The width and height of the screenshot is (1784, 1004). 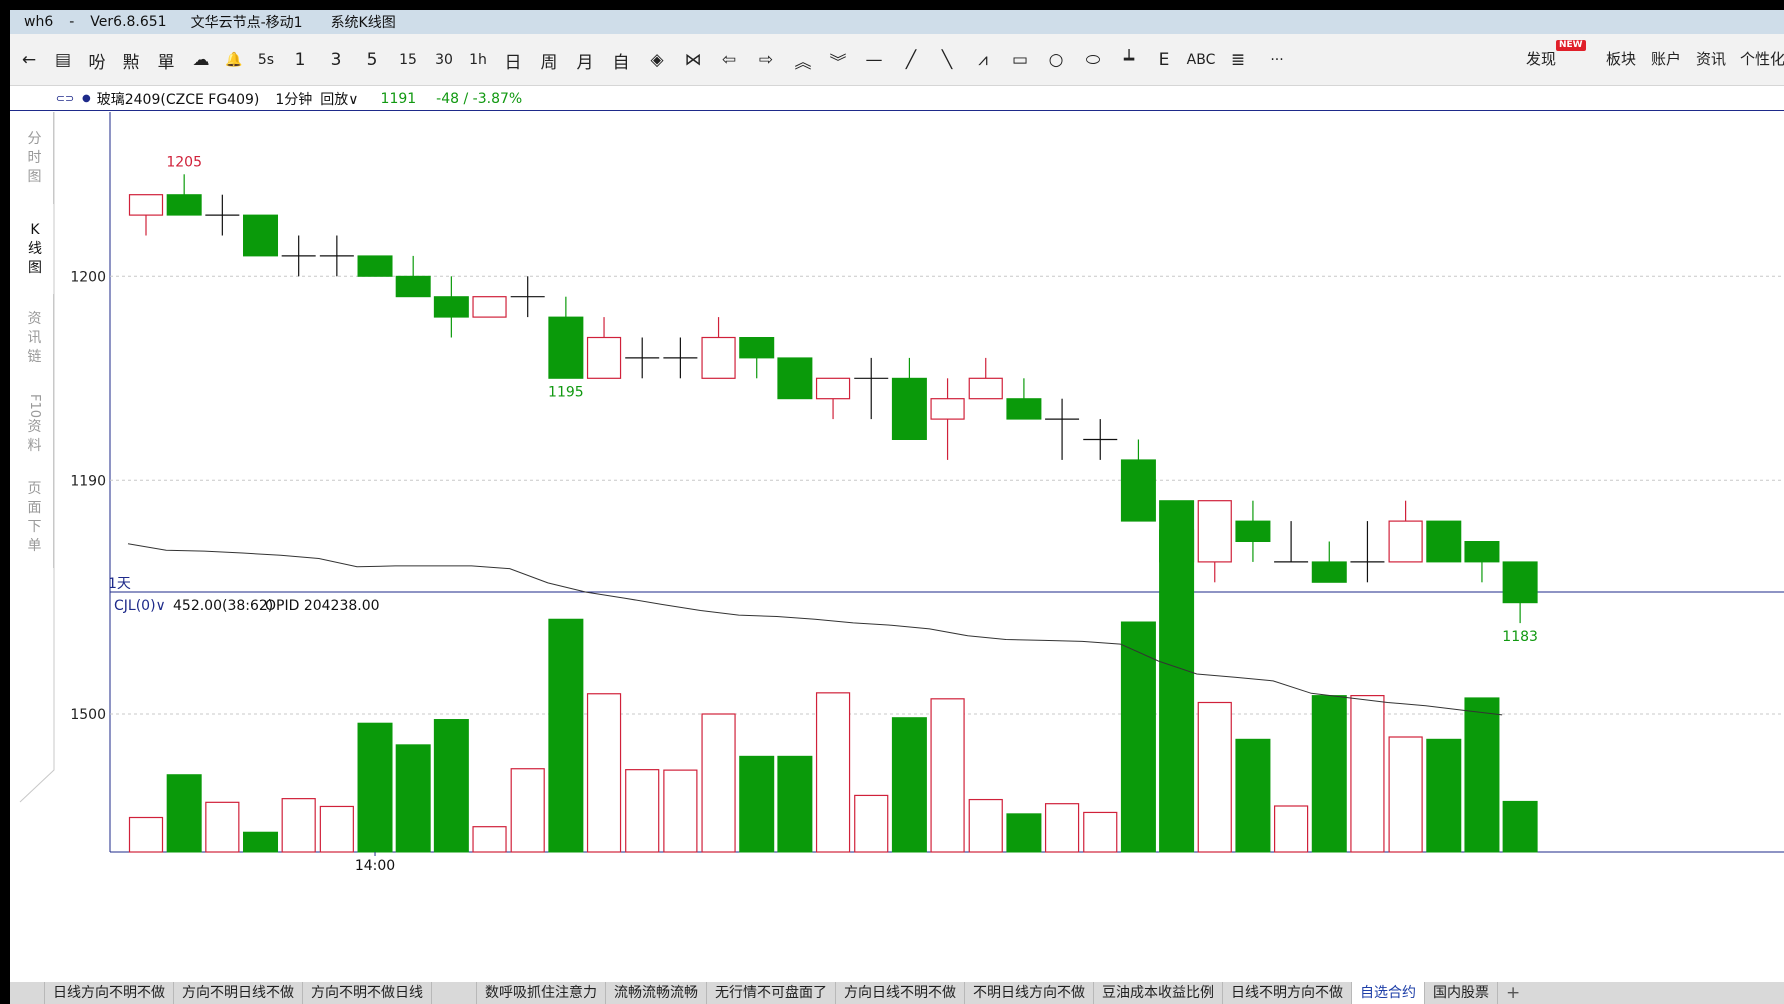 I want to click on last-price: 1191, so click(x=398, y=98).